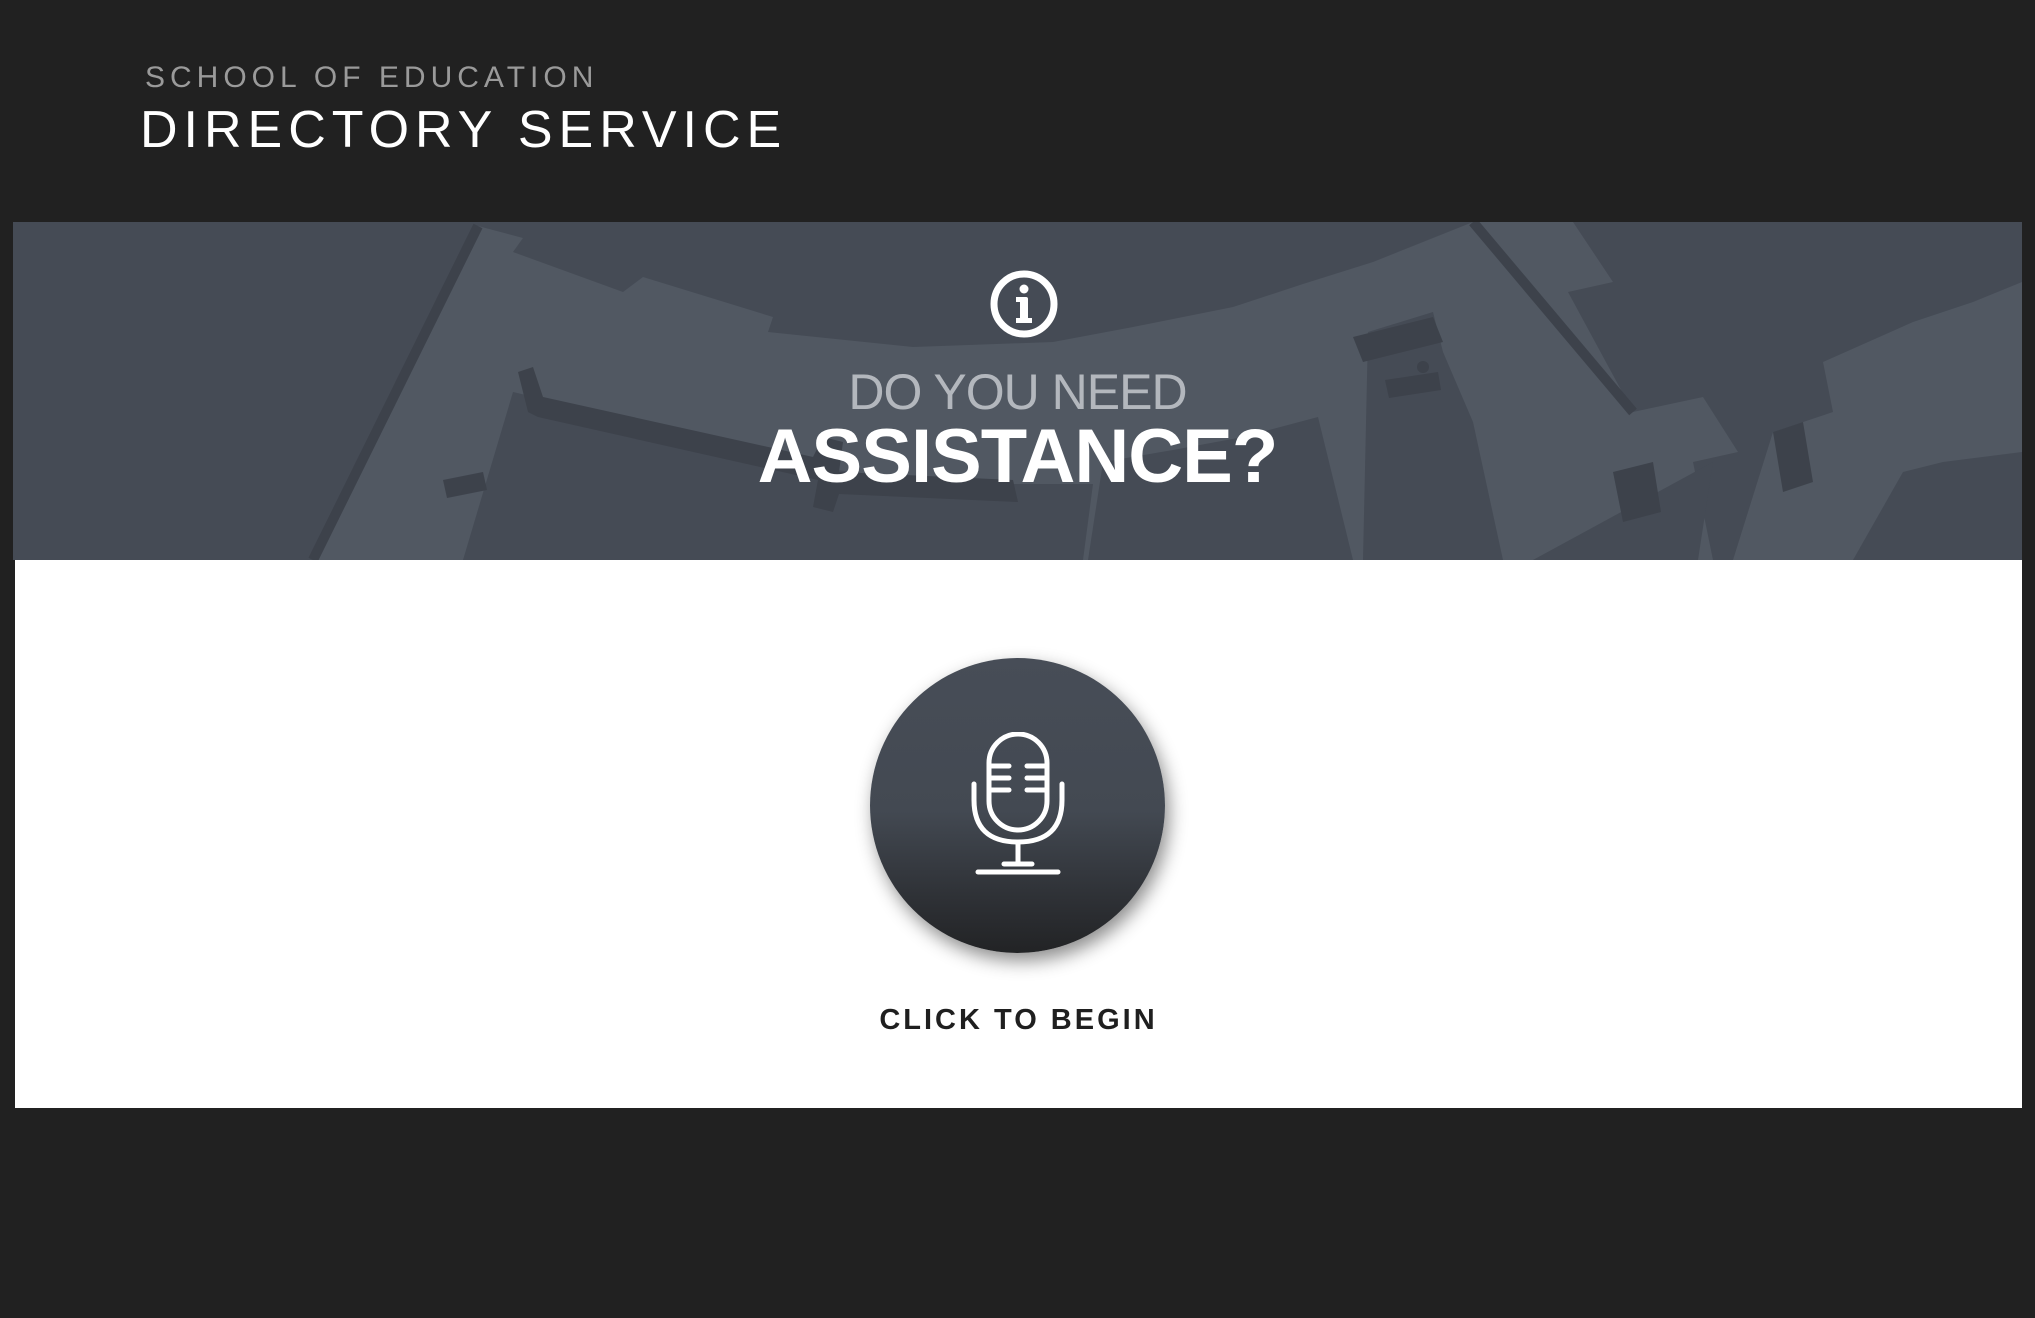 The image size is (2035, 1318). I want to click on microphone-icon, so click(1018, 803).